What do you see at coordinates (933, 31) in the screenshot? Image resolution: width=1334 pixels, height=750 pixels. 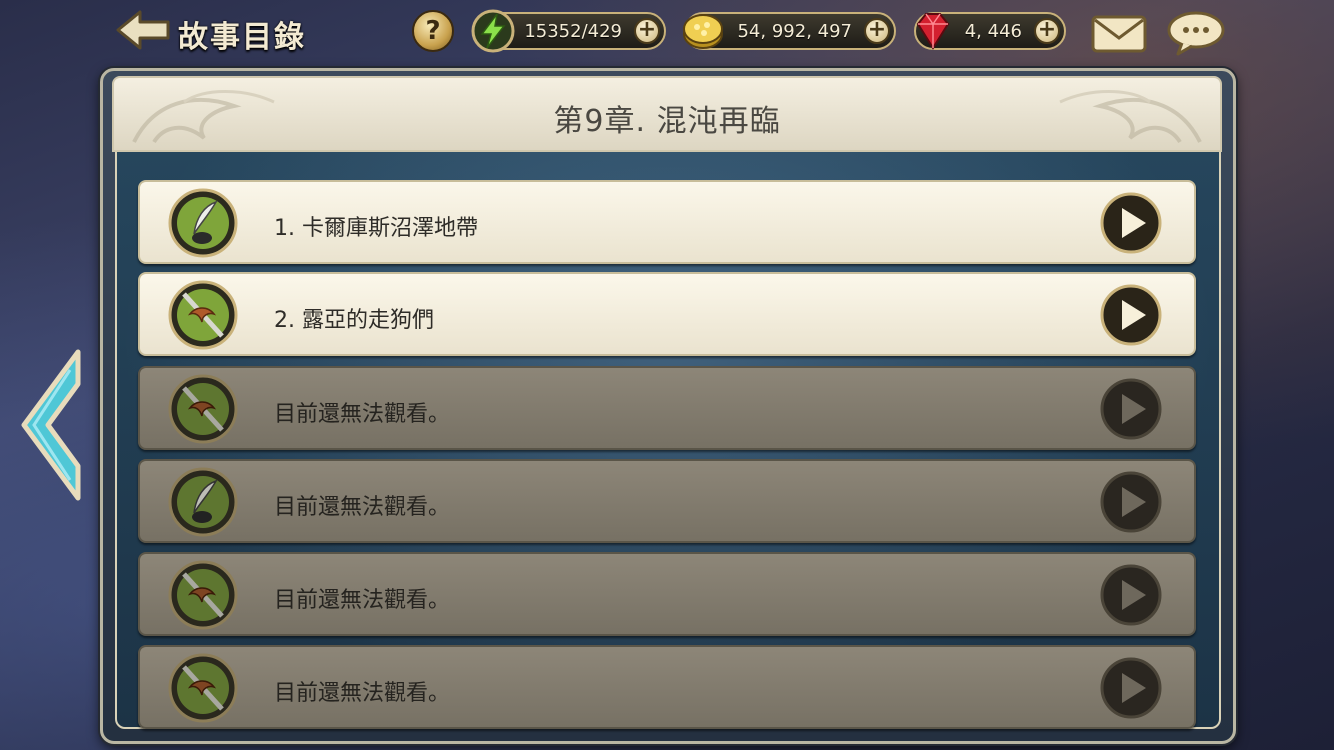 I see `ruby-gem-icon` at bounding box center [933, 31].